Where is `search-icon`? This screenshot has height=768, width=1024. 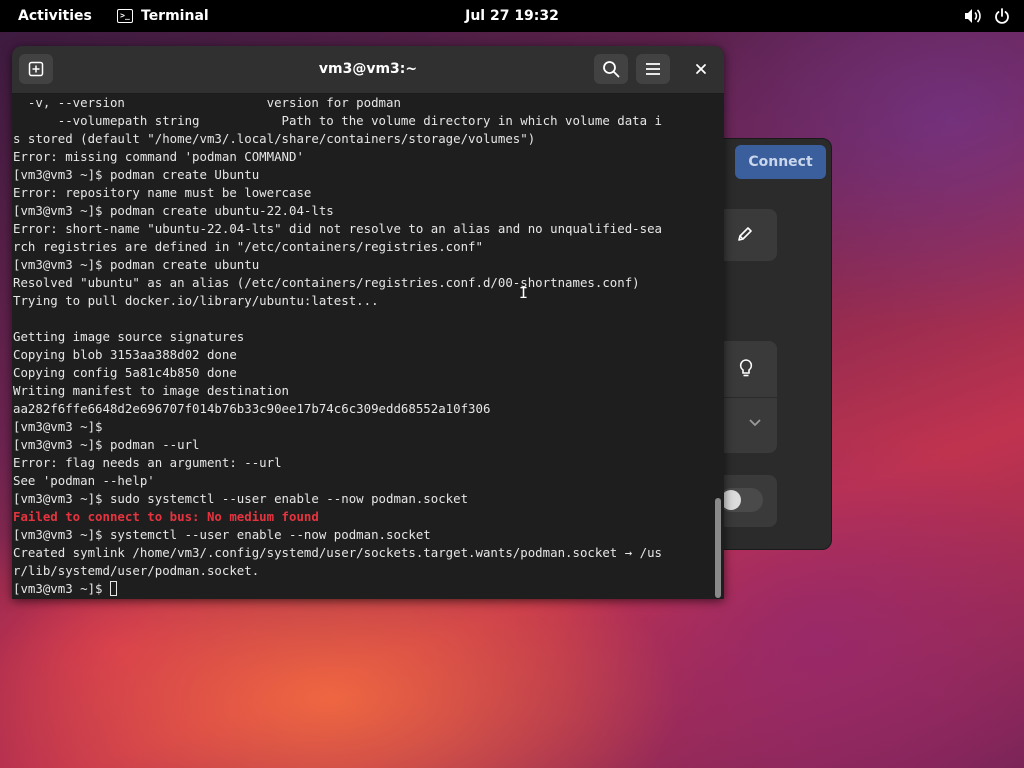 search-icon is located at coordinates (611, 69).